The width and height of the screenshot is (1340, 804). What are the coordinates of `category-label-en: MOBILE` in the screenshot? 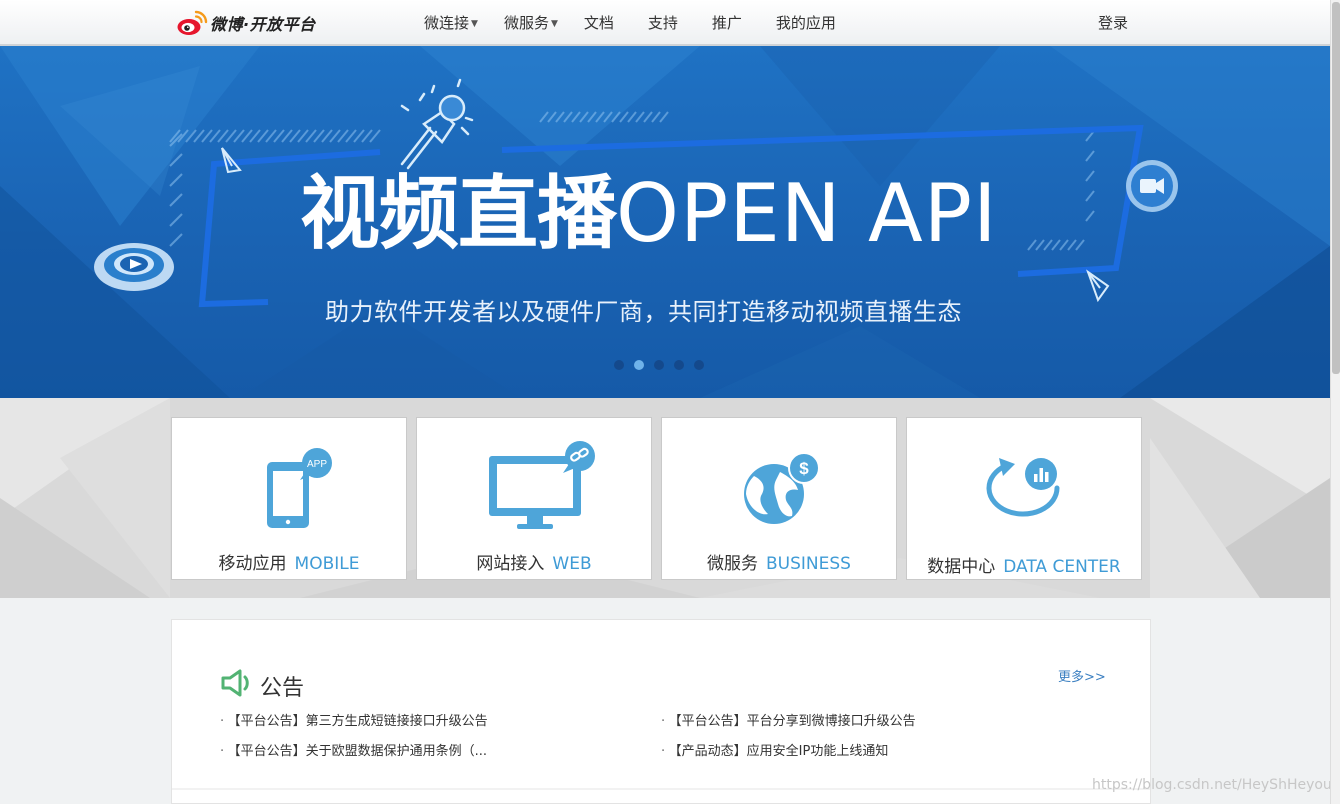 It's located at (327, 564).